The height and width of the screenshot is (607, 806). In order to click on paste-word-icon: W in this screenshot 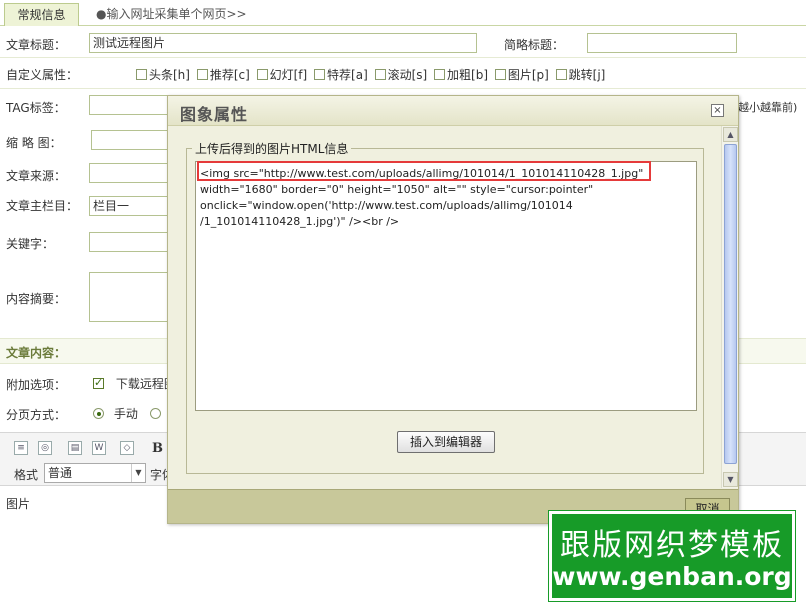, I will do `click(99, 448)`.